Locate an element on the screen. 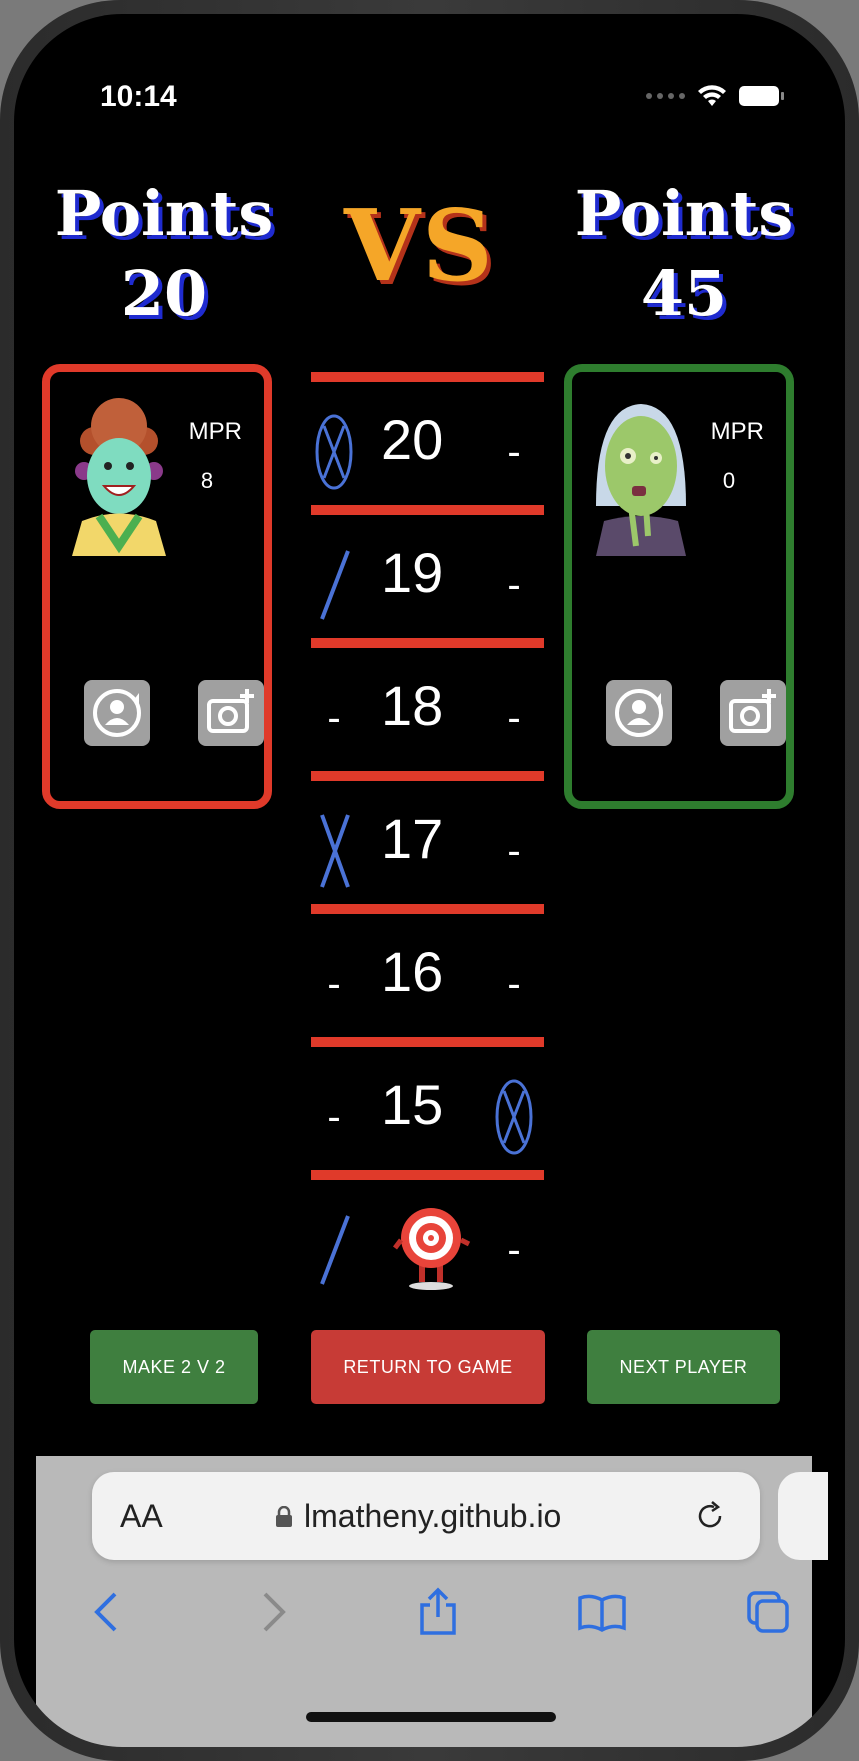 The image size is (859, 1761). forward-button is located at coordinates (274, 1612).